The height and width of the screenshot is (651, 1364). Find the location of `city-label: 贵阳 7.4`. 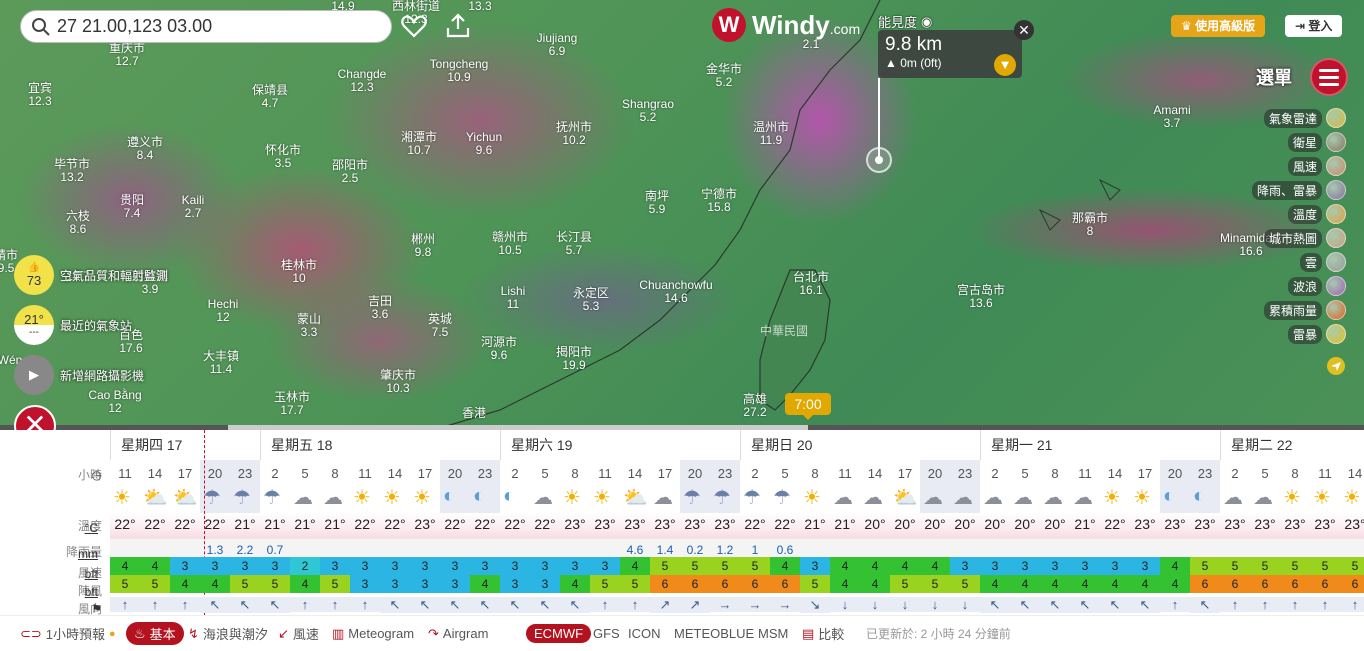

city-label: 贵阳 7.4 is located at coordinates (132, 207).